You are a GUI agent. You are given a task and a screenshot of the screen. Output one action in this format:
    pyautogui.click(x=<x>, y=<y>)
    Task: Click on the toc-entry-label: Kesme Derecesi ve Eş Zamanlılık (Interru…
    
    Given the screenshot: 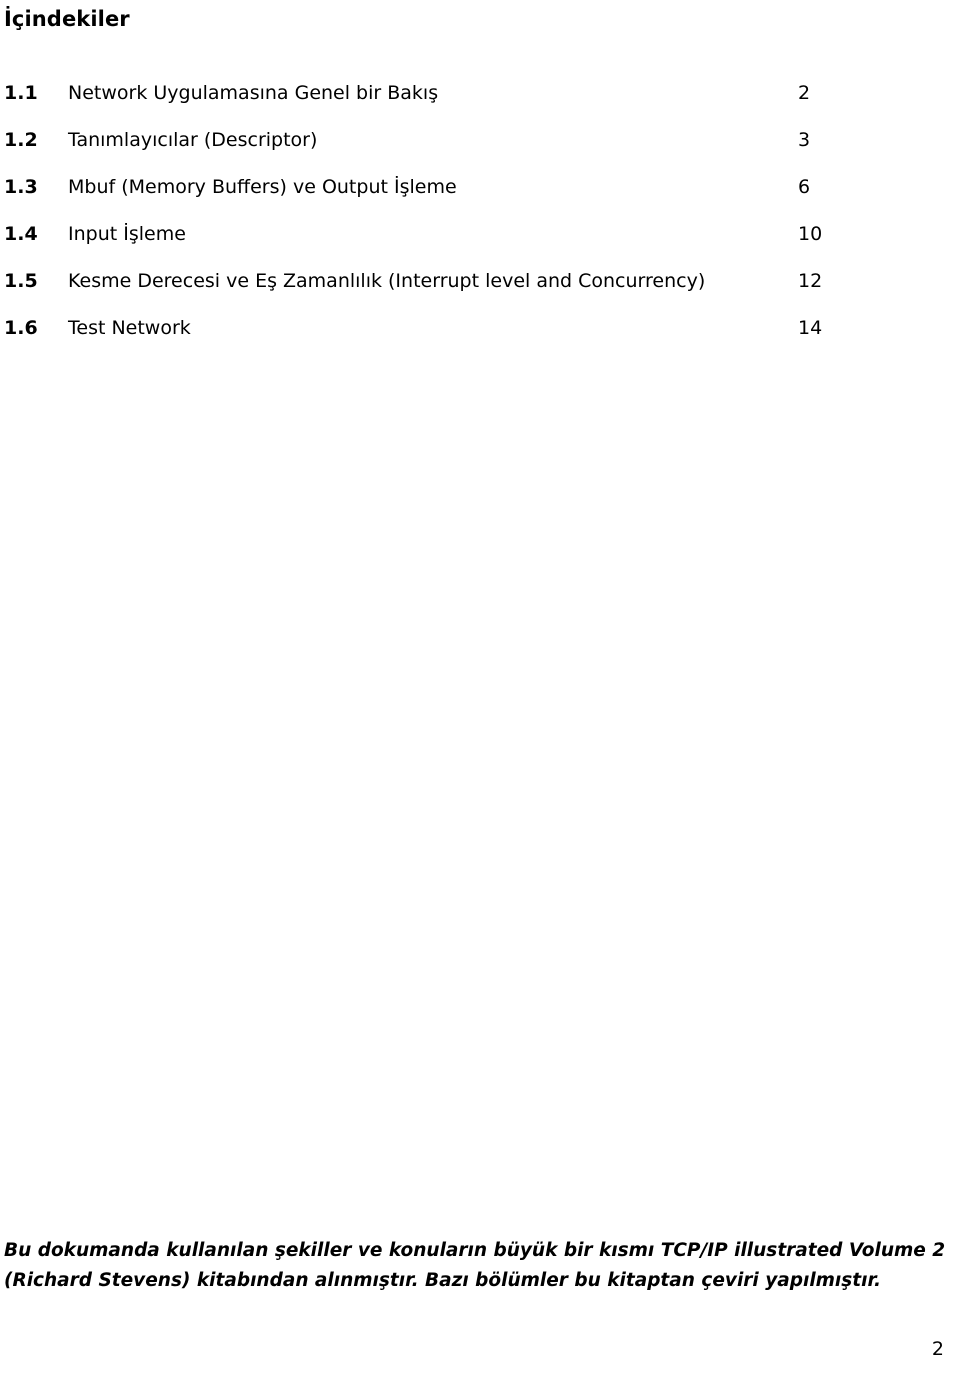 What is the action you would take?
    pyautogui.click(x=387, y=281)
    